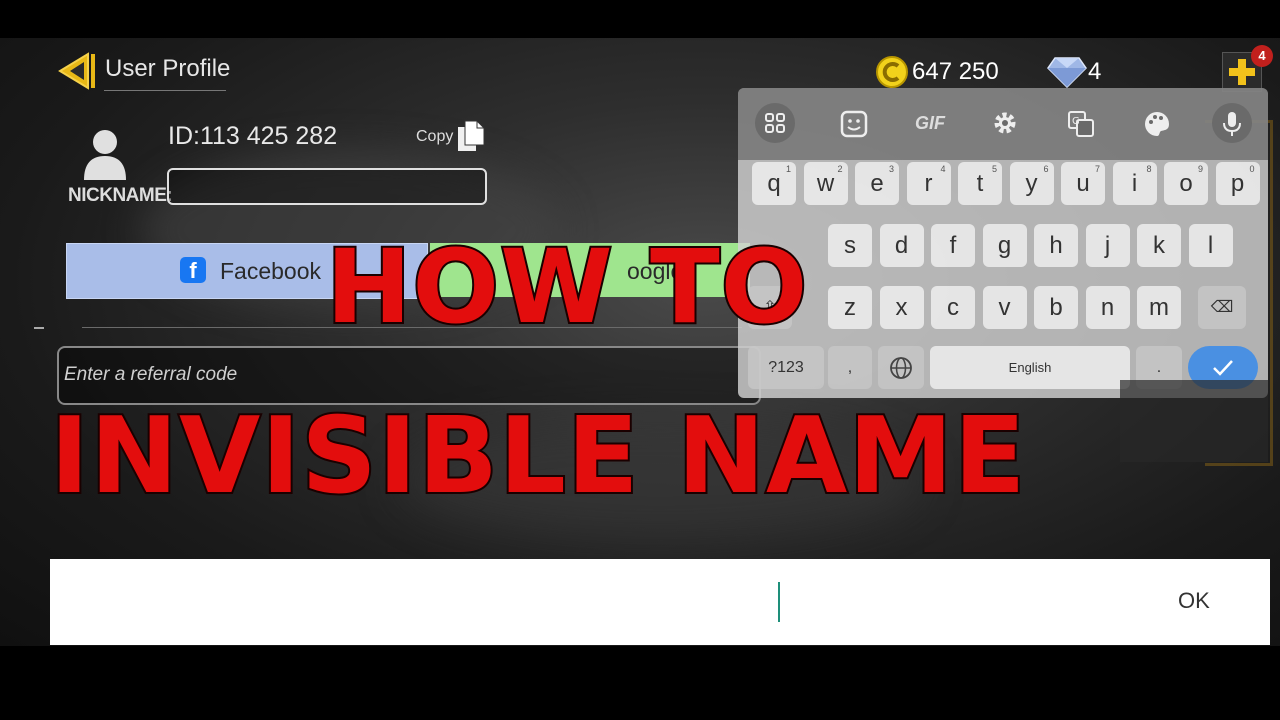 The image size is (1280, 720). What do you see at coordinates (1222, 307) in the screenshot?
I see `backspace-key: ⌫` at bounding box center [1222, 307].